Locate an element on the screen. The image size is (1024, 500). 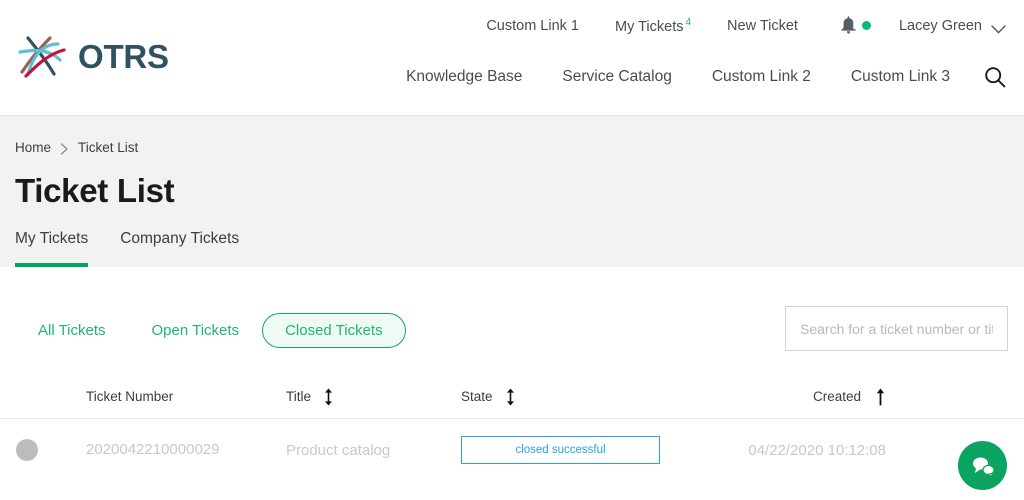
column-state: State is located at coordinates (568, 397).